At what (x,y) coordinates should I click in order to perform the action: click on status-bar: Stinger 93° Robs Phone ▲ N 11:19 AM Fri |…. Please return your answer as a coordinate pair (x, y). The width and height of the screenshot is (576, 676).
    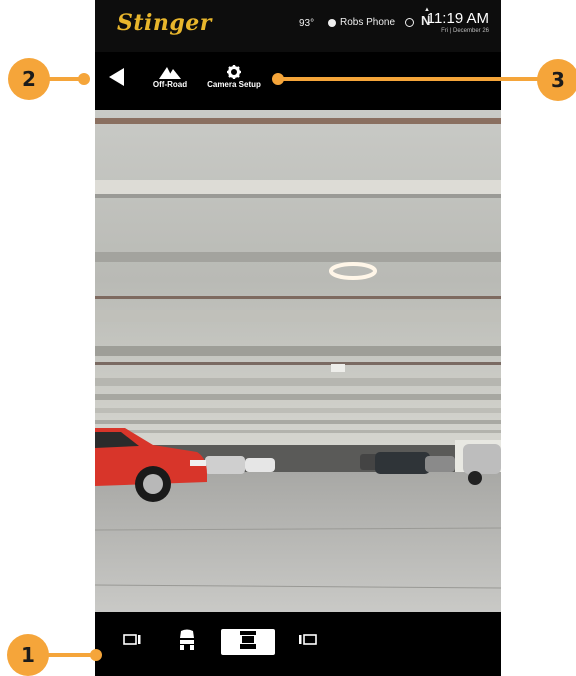
    Looking at the image, I should click on (298, 26).